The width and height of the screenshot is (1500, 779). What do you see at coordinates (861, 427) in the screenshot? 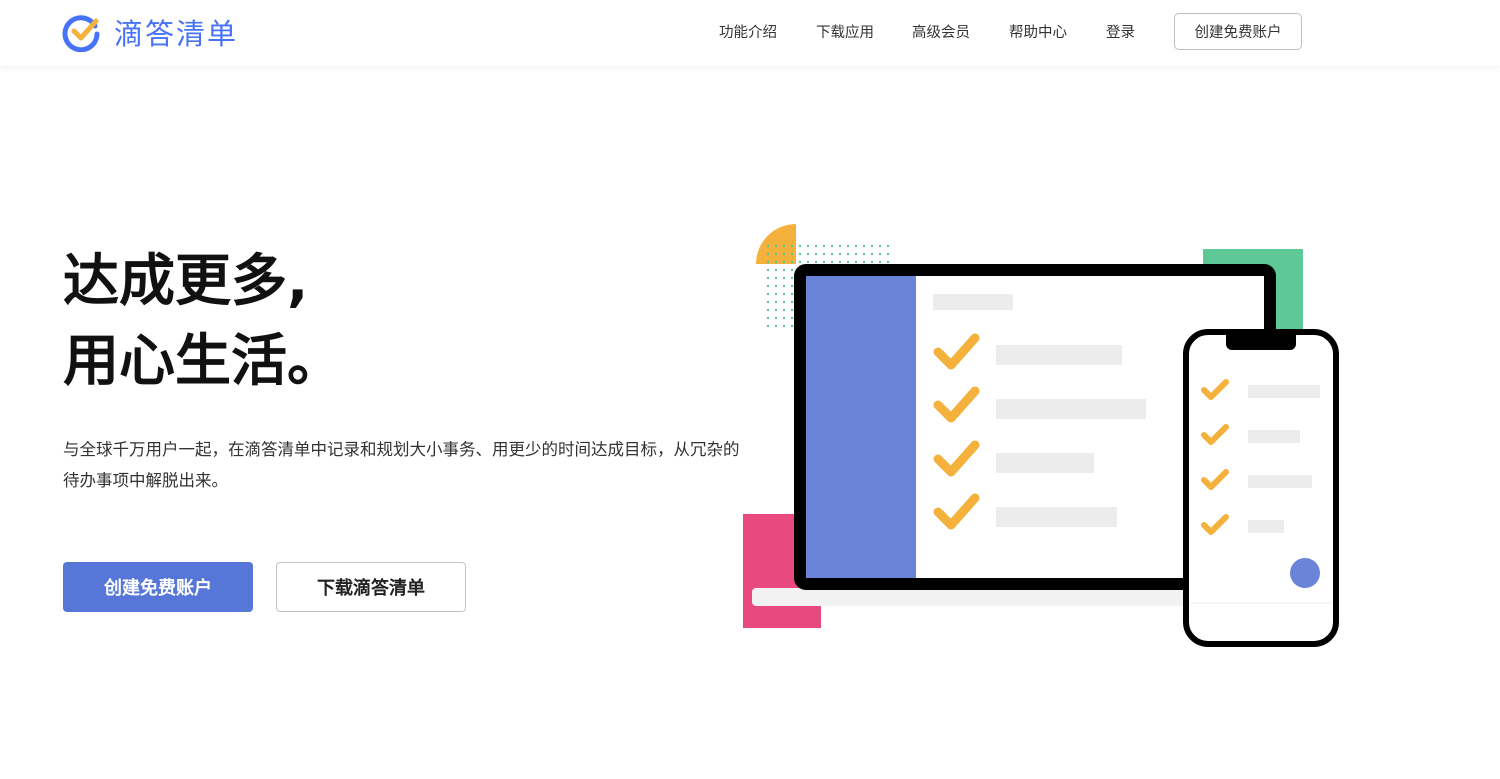
I see `laptop-sidebar` at bounding box center [861, 427].